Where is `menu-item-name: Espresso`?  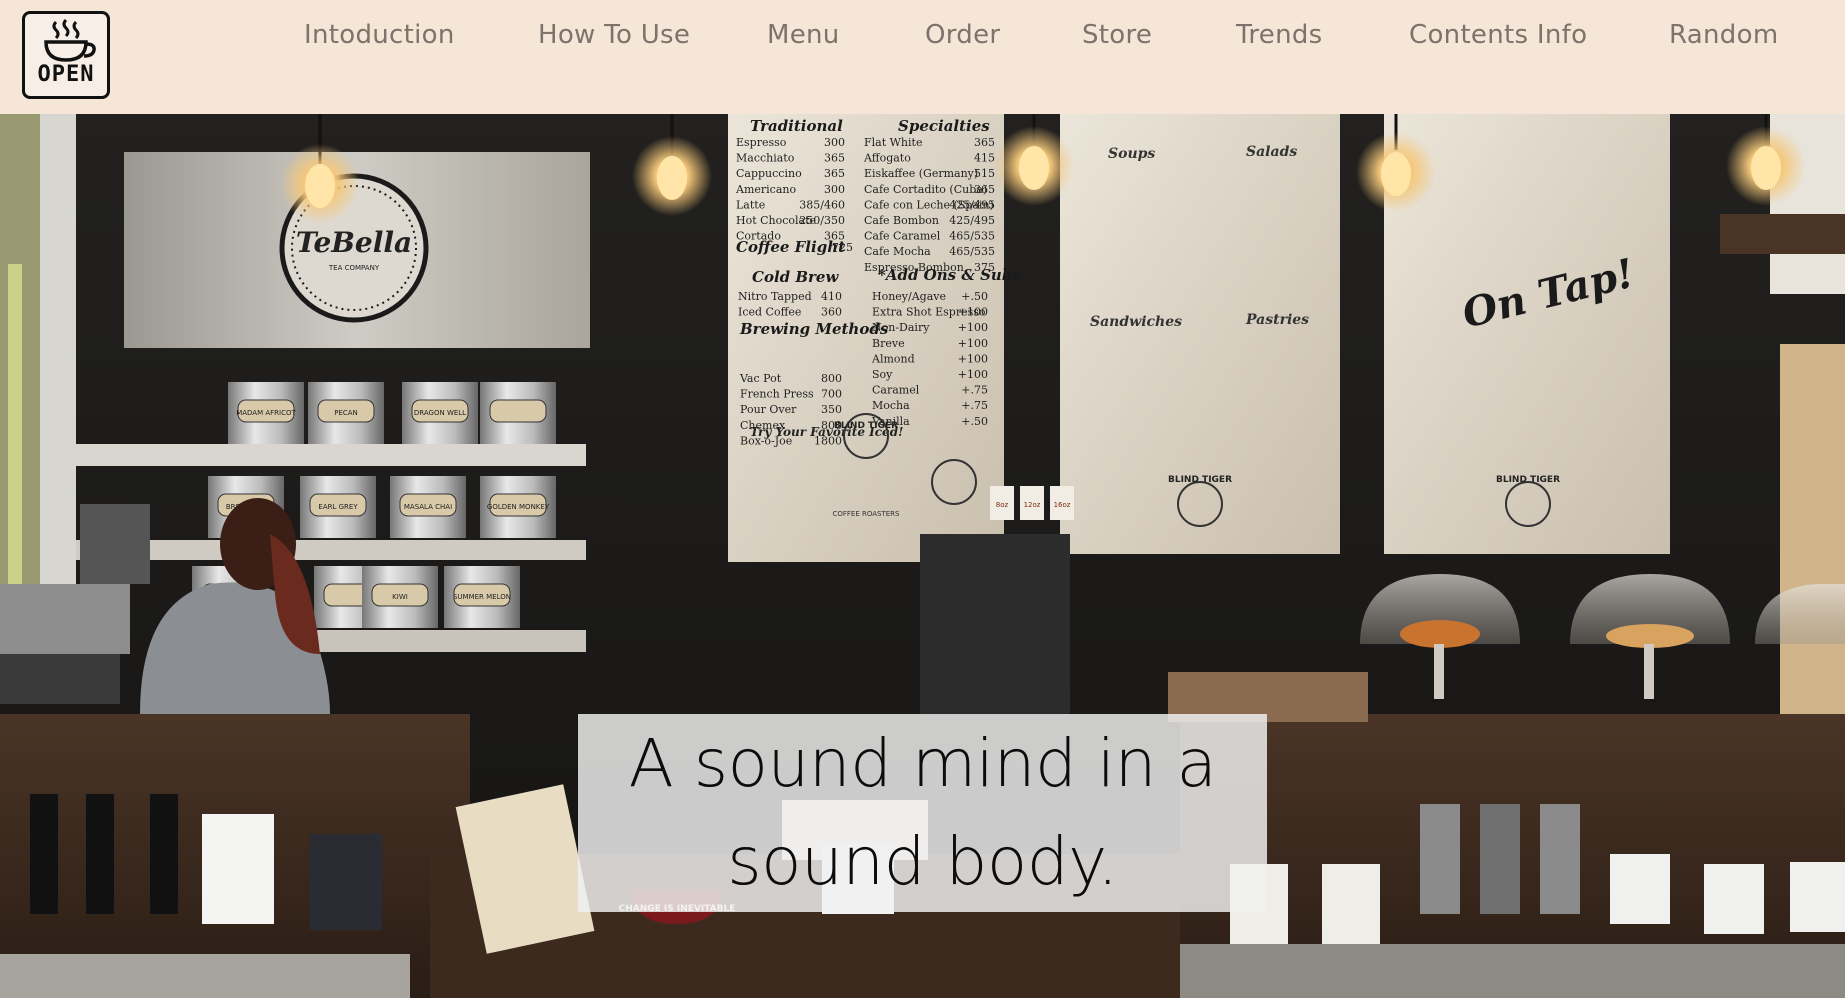 menu-item-name: Espresso is located at coordinates (761, 142).